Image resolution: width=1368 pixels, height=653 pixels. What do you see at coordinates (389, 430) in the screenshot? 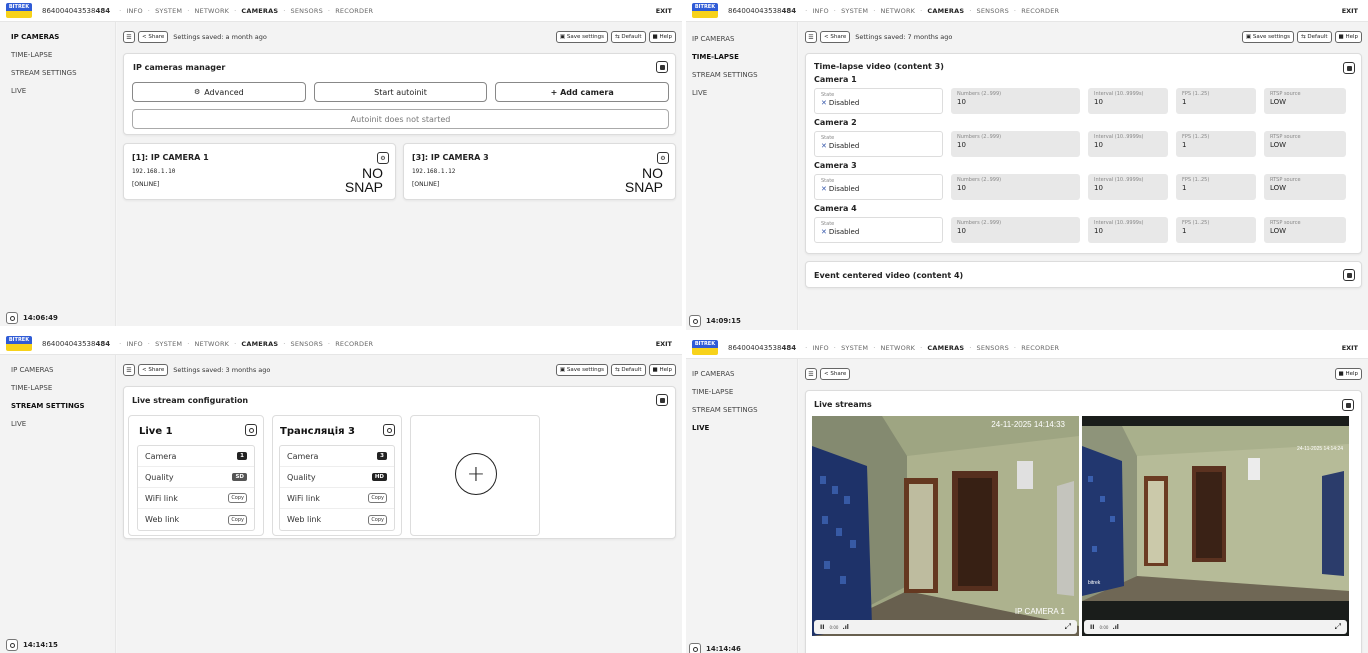
I see `stream-settings-icon` at bounding box center [389, 430].